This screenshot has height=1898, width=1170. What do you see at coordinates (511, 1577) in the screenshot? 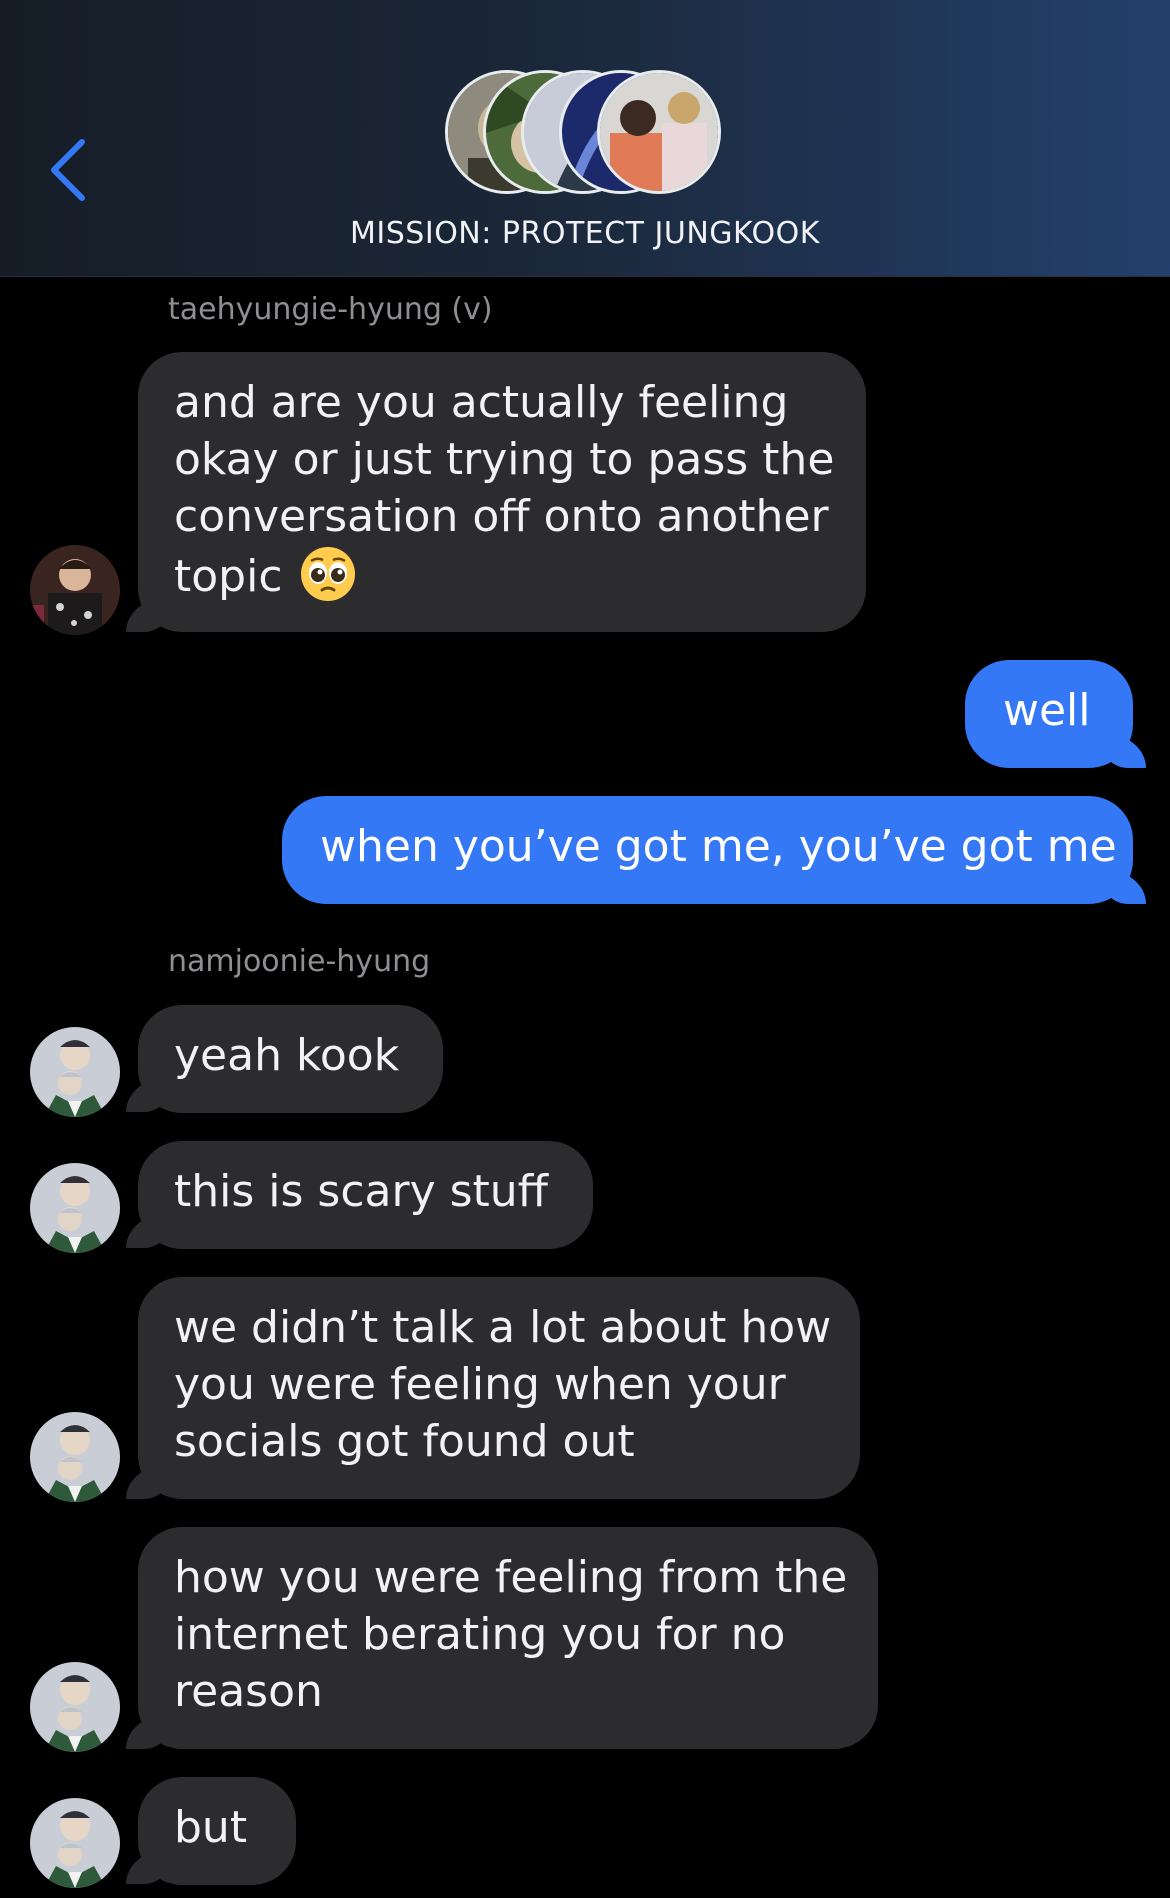
I see `message-line: how you were feeling from the` at bounding box center [511, 1577].